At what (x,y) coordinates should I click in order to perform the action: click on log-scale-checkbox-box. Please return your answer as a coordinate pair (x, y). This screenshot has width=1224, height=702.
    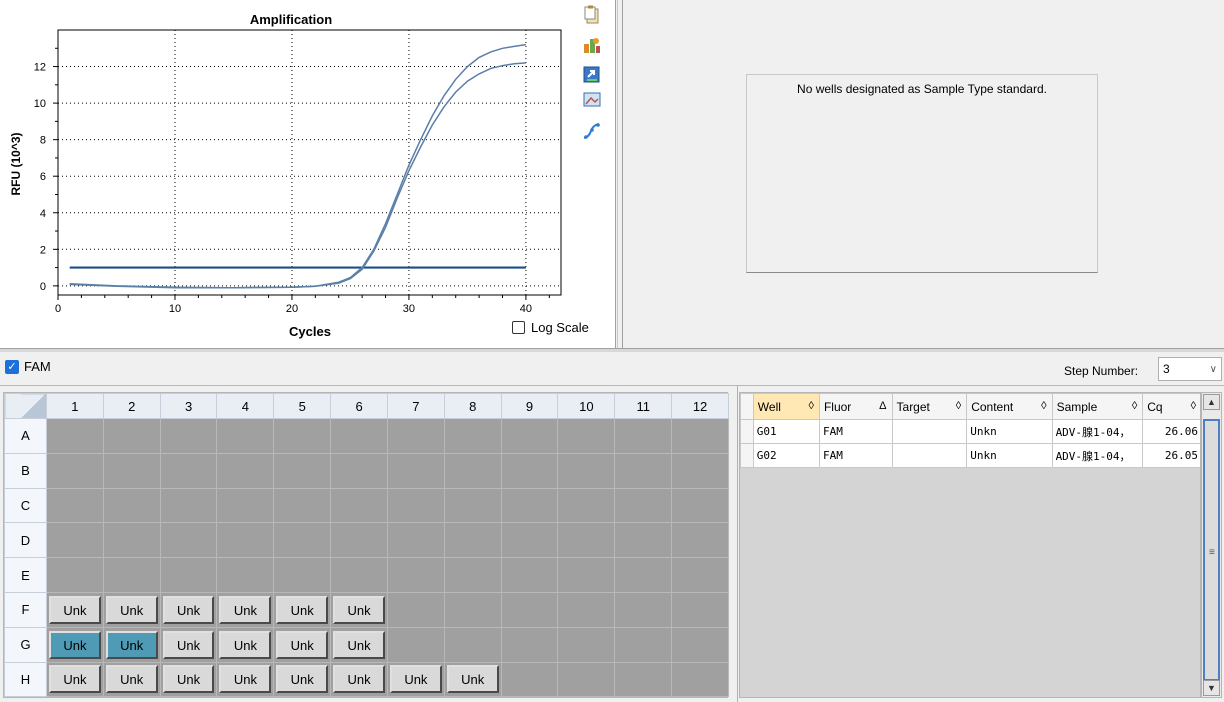
    Looking at the image, I should click on (518, 327).